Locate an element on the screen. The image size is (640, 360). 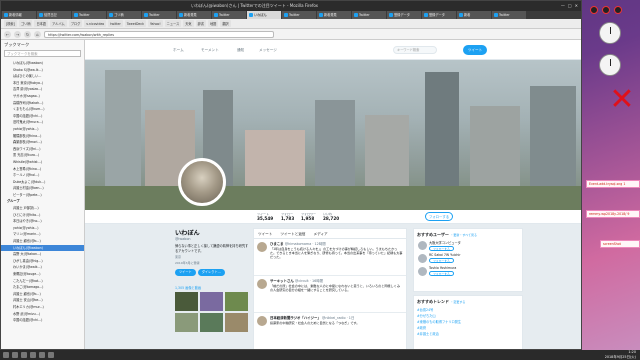
face-icon is located at coordinates (594, 10).